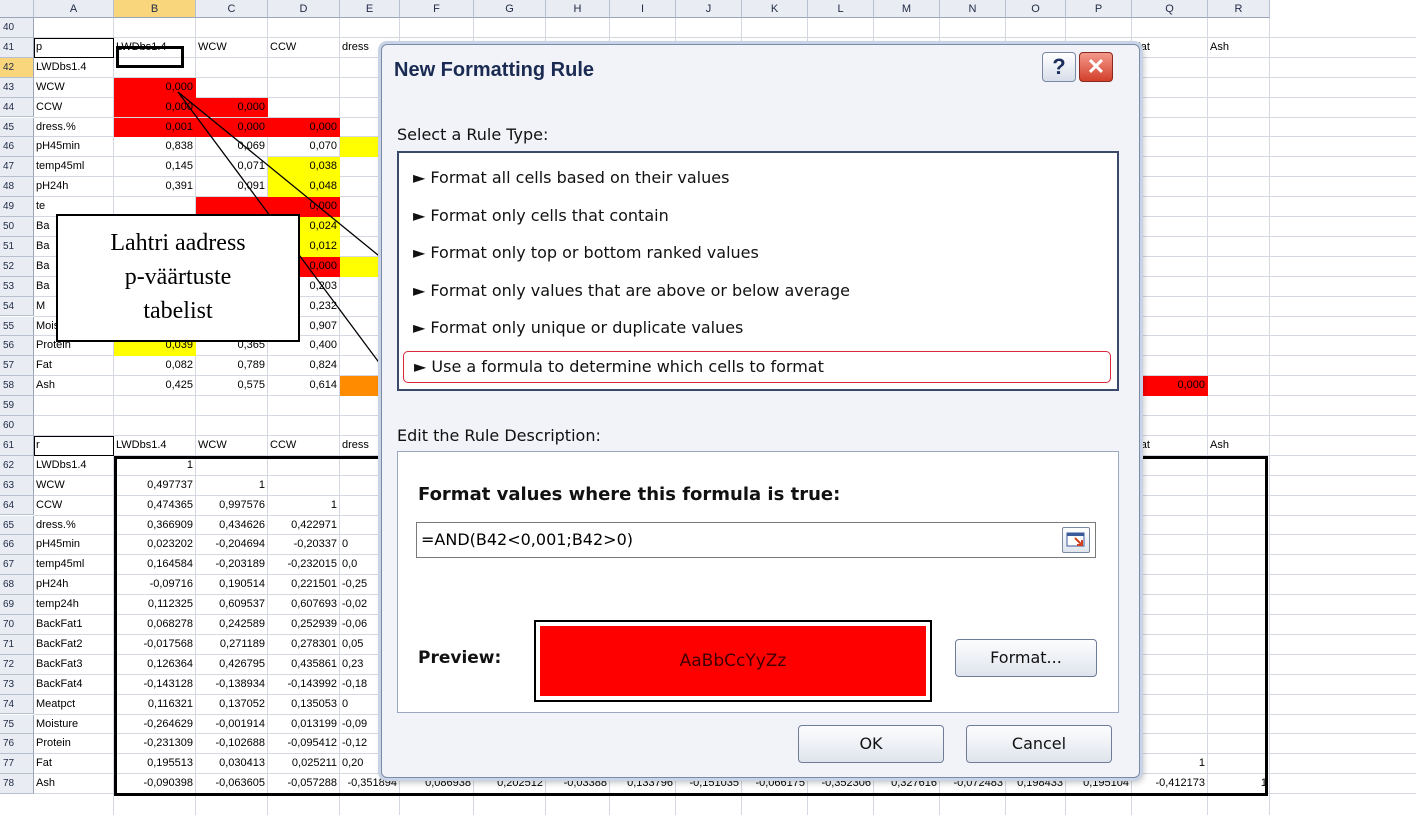 The image size is (1416, 815). I want to click on cell-a75: Moisture, so click(74, 725).